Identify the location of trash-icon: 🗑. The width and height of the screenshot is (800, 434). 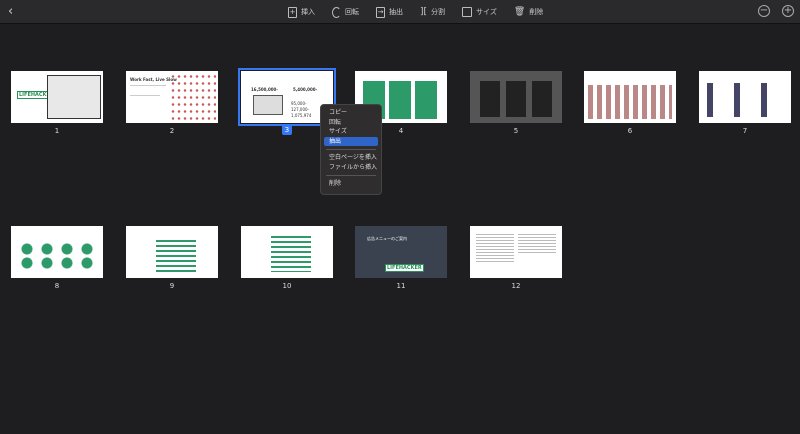
(519, 12).